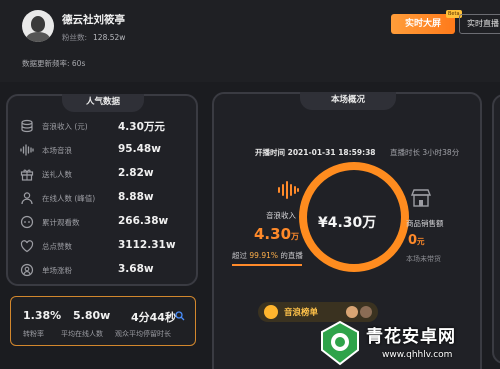  I want to click on metric-label: 累计观看数, so click(61, 222).